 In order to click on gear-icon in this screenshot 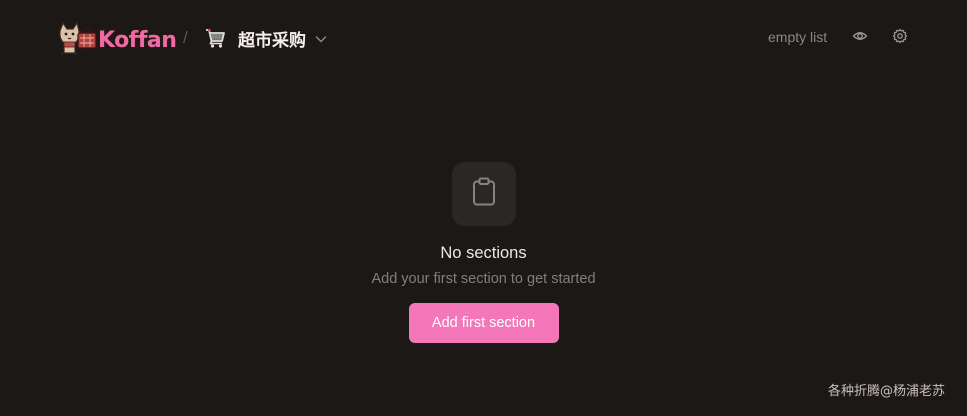, I will do `click(900, 38)`.